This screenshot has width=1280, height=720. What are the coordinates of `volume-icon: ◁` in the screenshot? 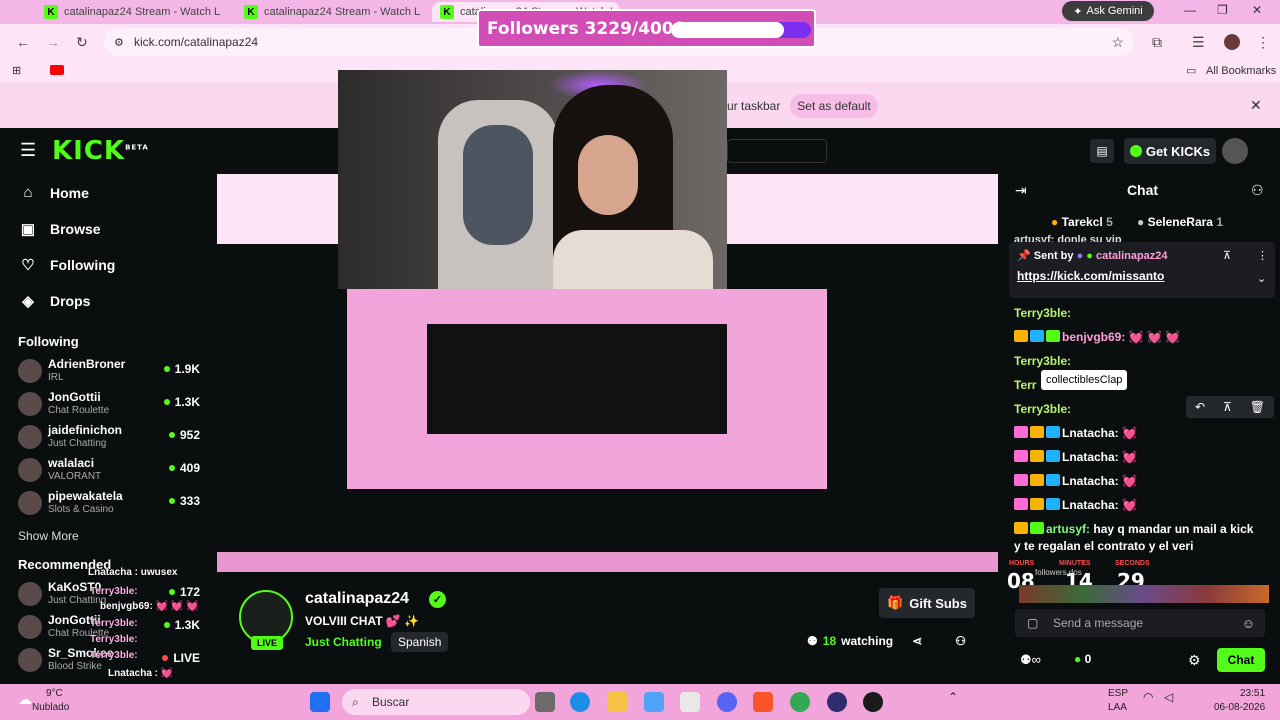 It's located at (1168, 697).